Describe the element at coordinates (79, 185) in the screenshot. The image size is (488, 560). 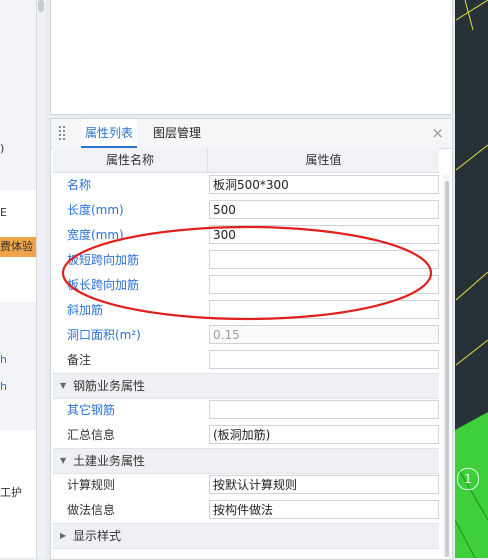
I see `property-label: 名称` at that location.